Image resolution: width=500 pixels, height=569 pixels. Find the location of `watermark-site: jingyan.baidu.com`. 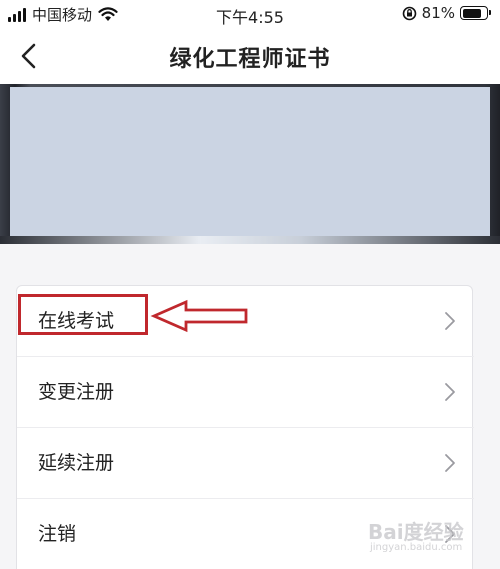

watermark-site: jingyan.baidu.com is located at coordinates (416, 547).